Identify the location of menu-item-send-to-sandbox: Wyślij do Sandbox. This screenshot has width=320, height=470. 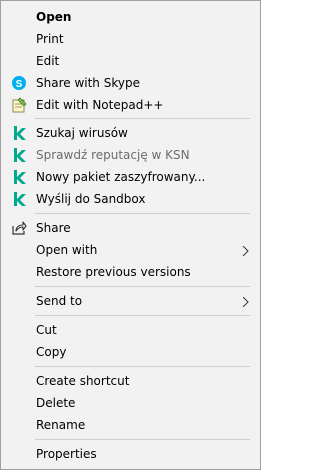
(130, 199).